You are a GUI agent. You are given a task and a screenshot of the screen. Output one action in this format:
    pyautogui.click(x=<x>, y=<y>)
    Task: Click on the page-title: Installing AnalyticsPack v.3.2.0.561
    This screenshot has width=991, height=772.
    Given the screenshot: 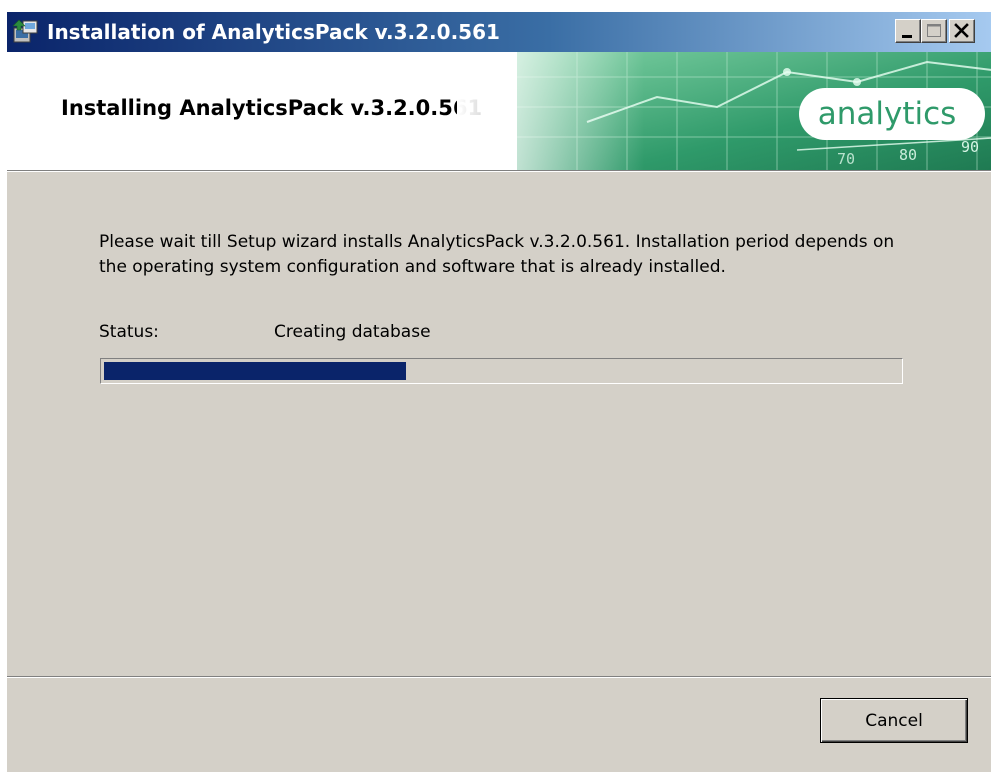 What is the action you would take?
    pyautogui.click(x=272, y=108)
    